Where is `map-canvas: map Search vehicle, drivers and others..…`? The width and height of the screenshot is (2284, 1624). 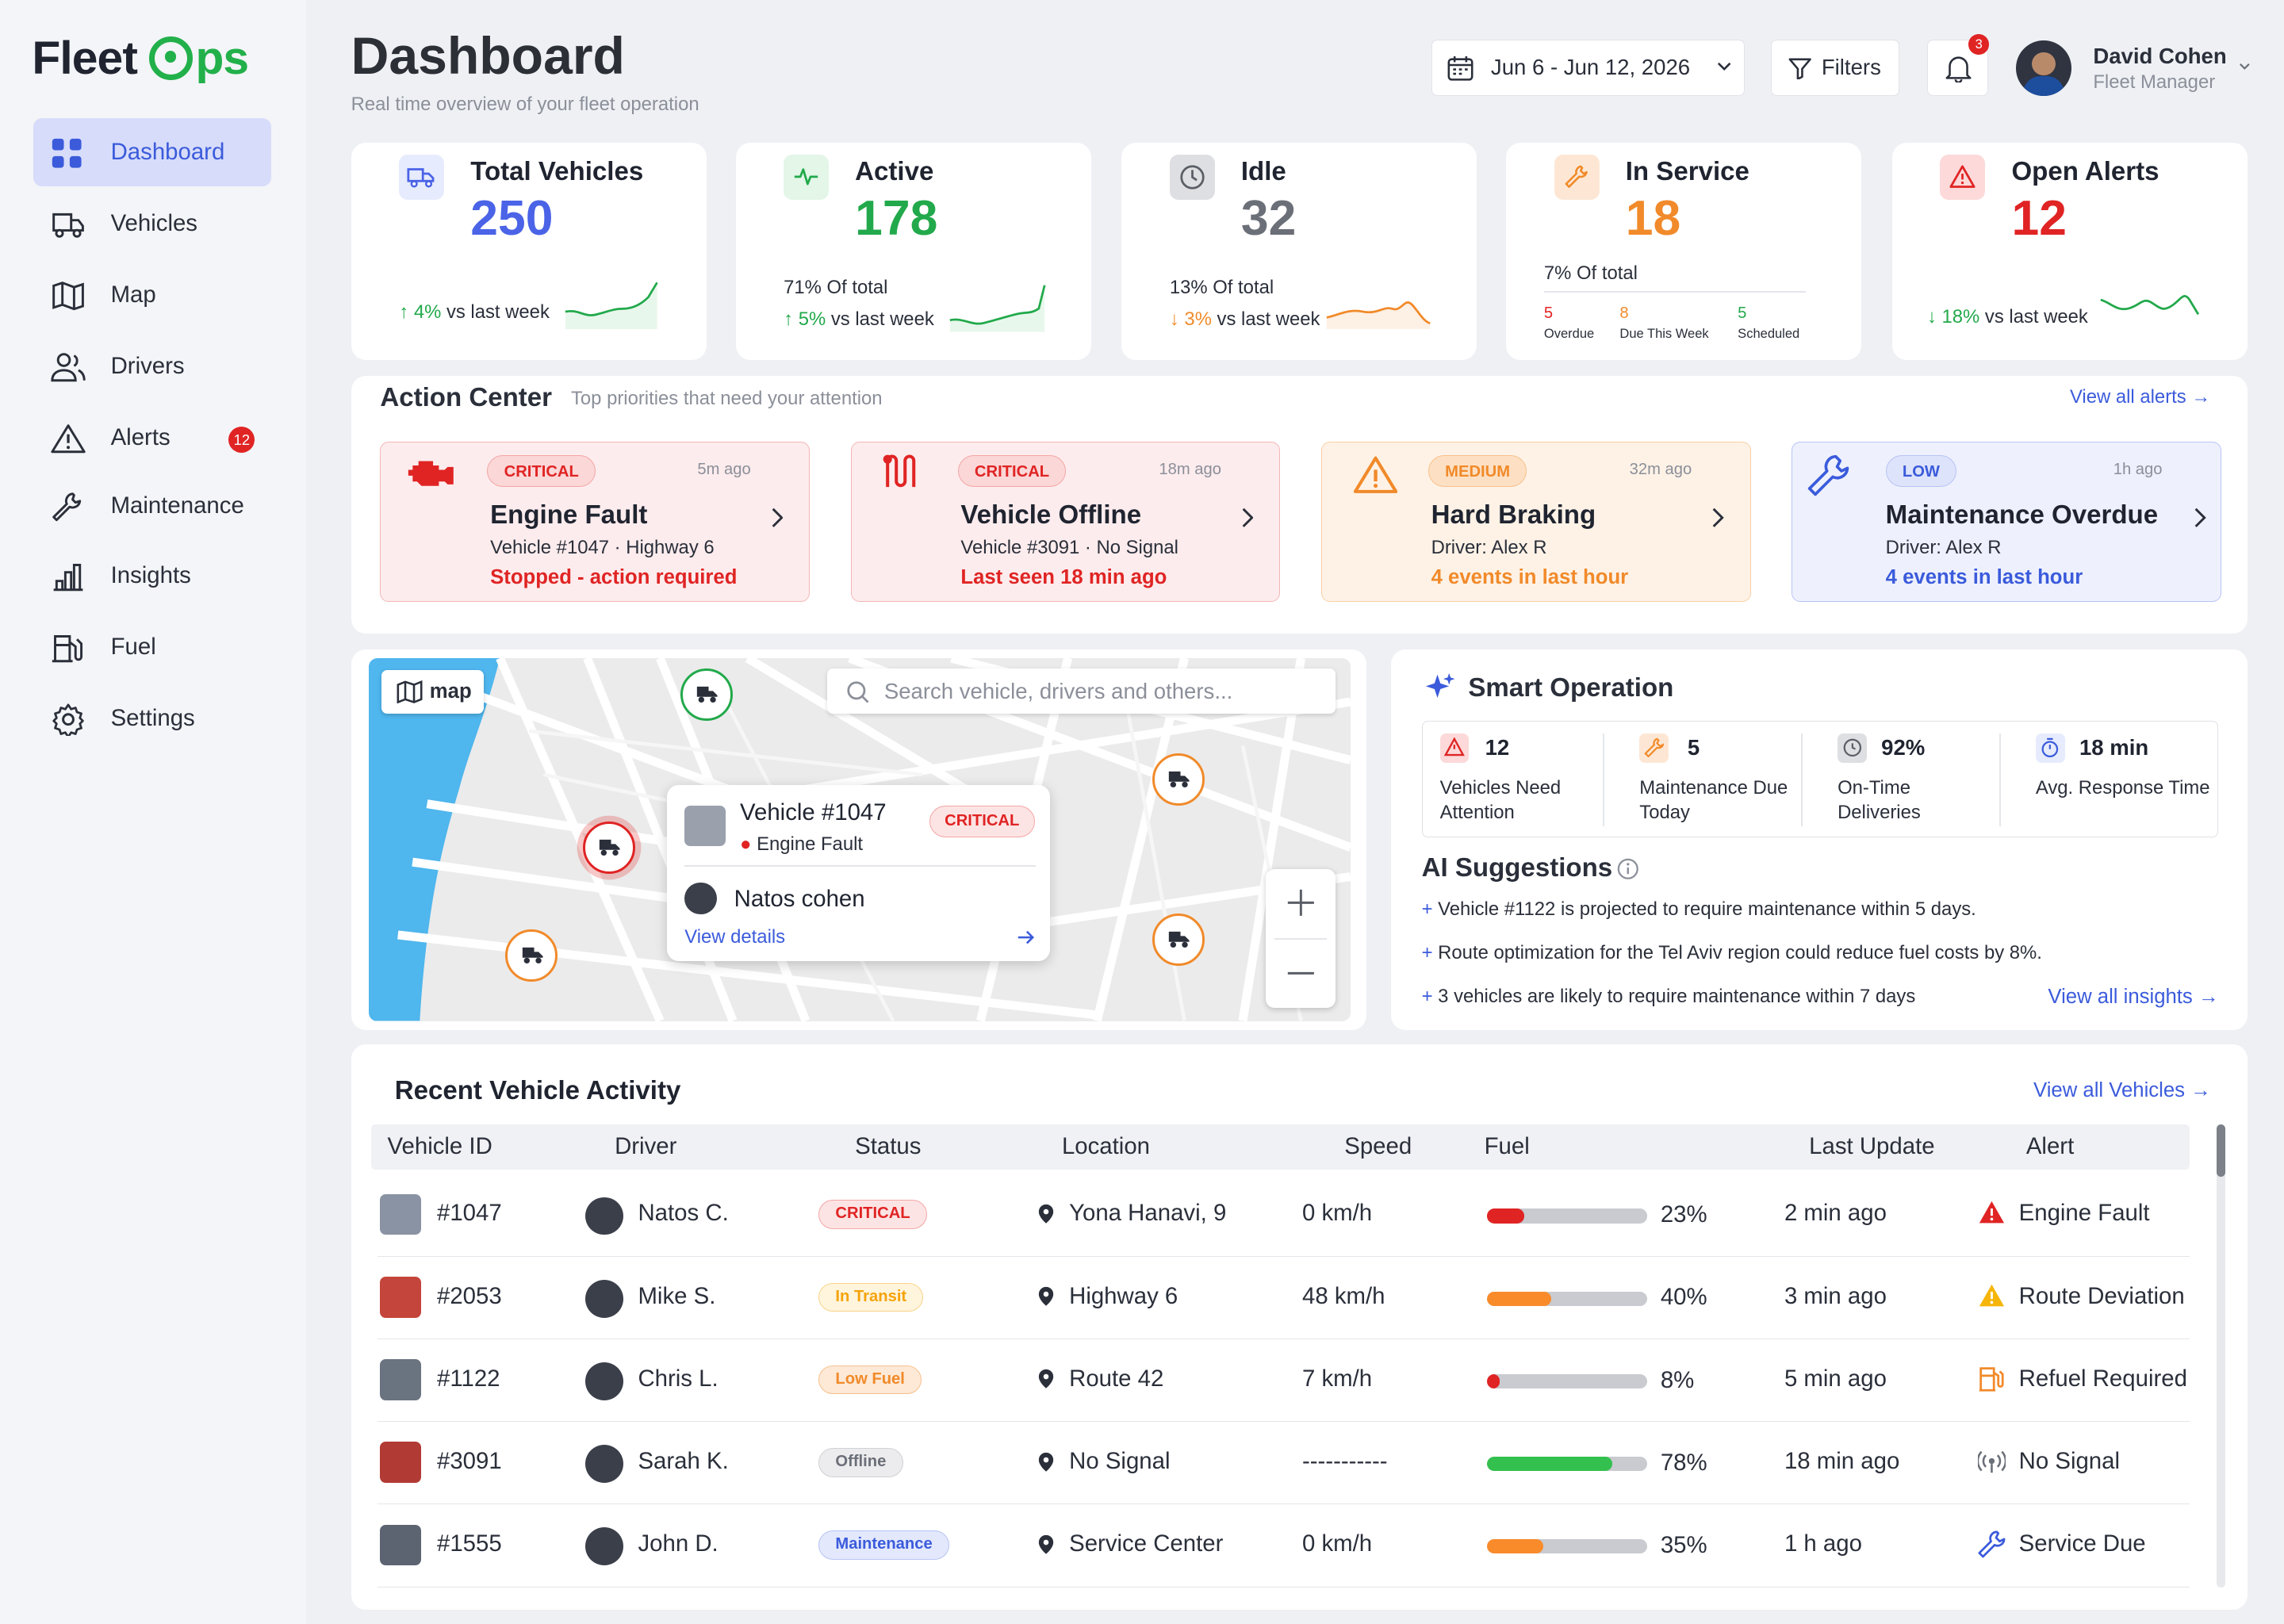
map-canvas: map Search vehicle, drivers and others..… is located at coordinates (859, 839).